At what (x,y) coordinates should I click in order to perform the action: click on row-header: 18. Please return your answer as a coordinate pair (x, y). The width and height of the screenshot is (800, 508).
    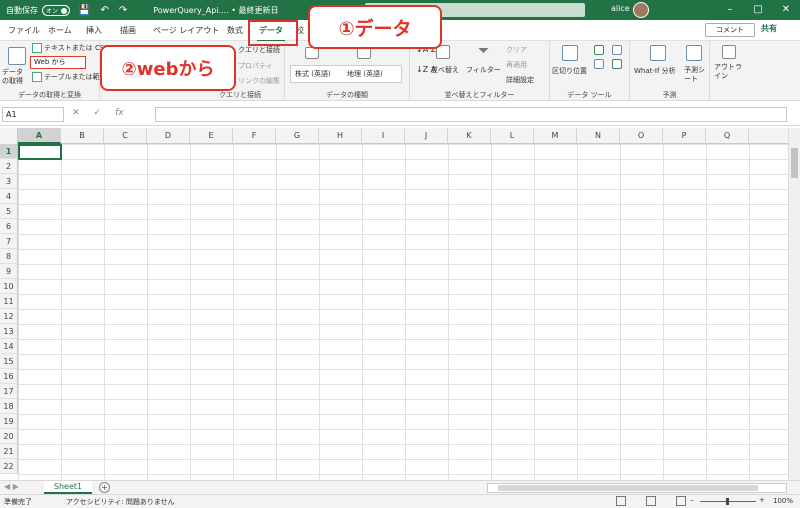
    Looking at the image, I should click on (9, 406).